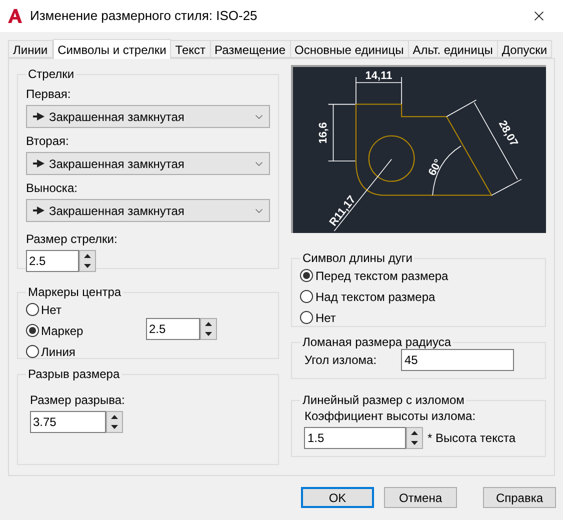 The width and height of the screenshot is (563, 520). Describe the element at coordinates (525, 49) in the screenshot. I see `tab: Допуски` at that location.